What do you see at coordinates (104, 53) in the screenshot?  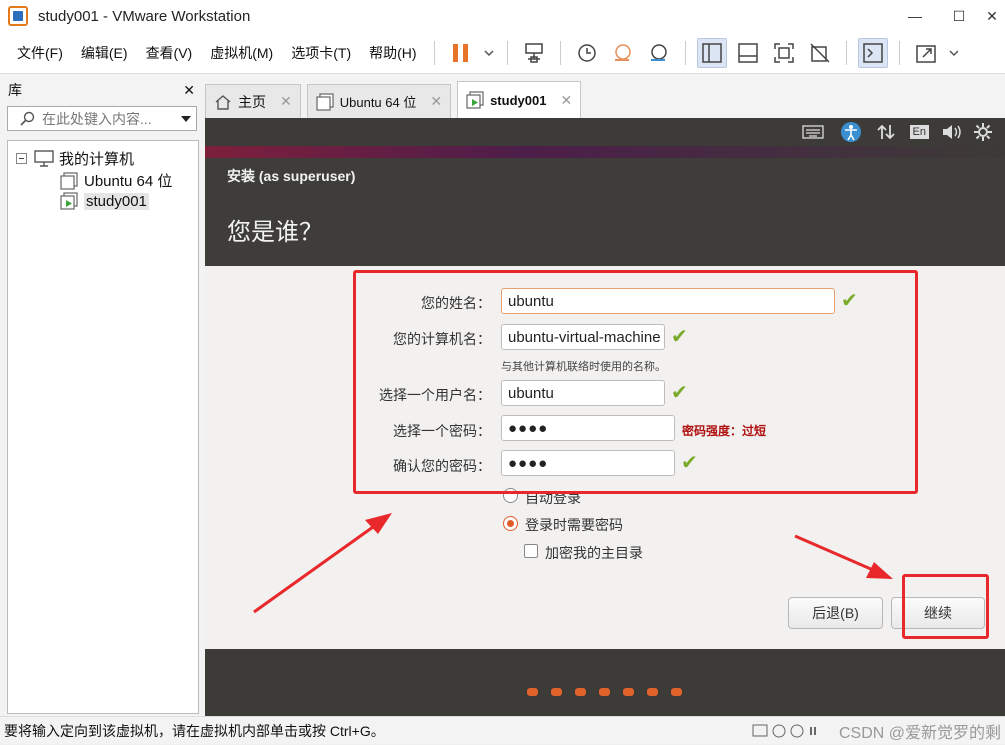 I see `menu-edit: 编辑(E)` at bounding box center [104, 53].